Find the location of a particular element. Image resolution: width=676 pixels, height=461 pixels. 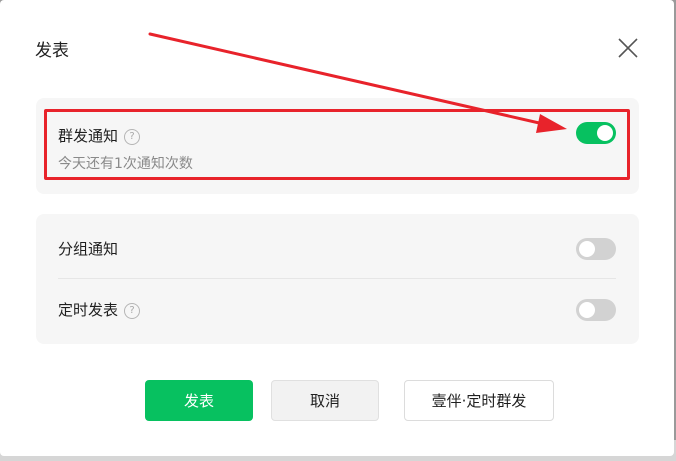

close-icon is located at coordinates (628, 48).